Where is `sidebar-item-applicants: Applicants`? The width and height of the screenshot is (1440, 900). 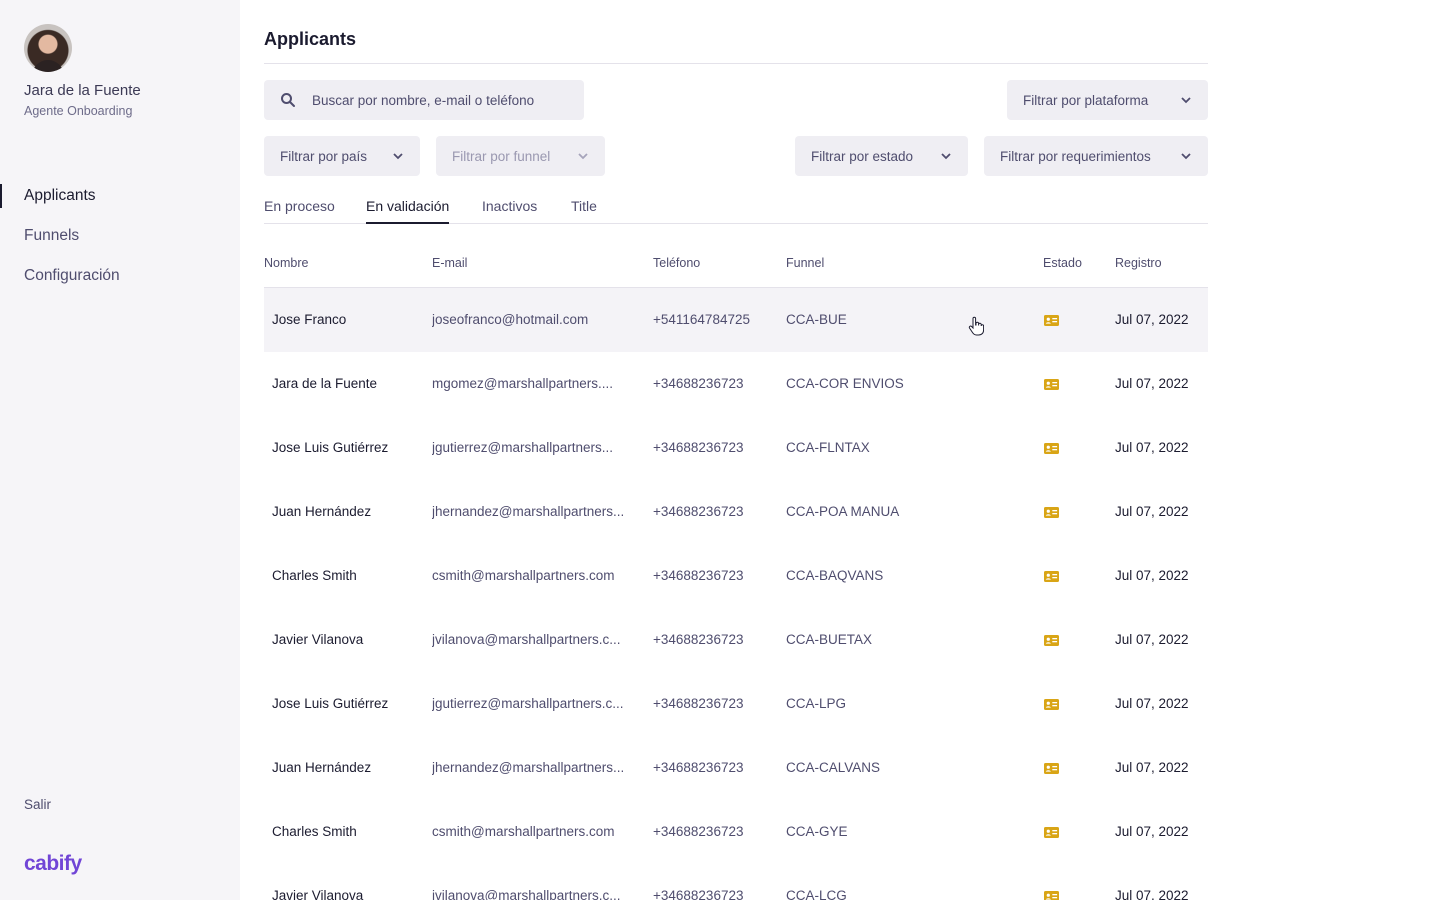
sidebar-item-applicants: Applicants is located at coordinates (120, 196).